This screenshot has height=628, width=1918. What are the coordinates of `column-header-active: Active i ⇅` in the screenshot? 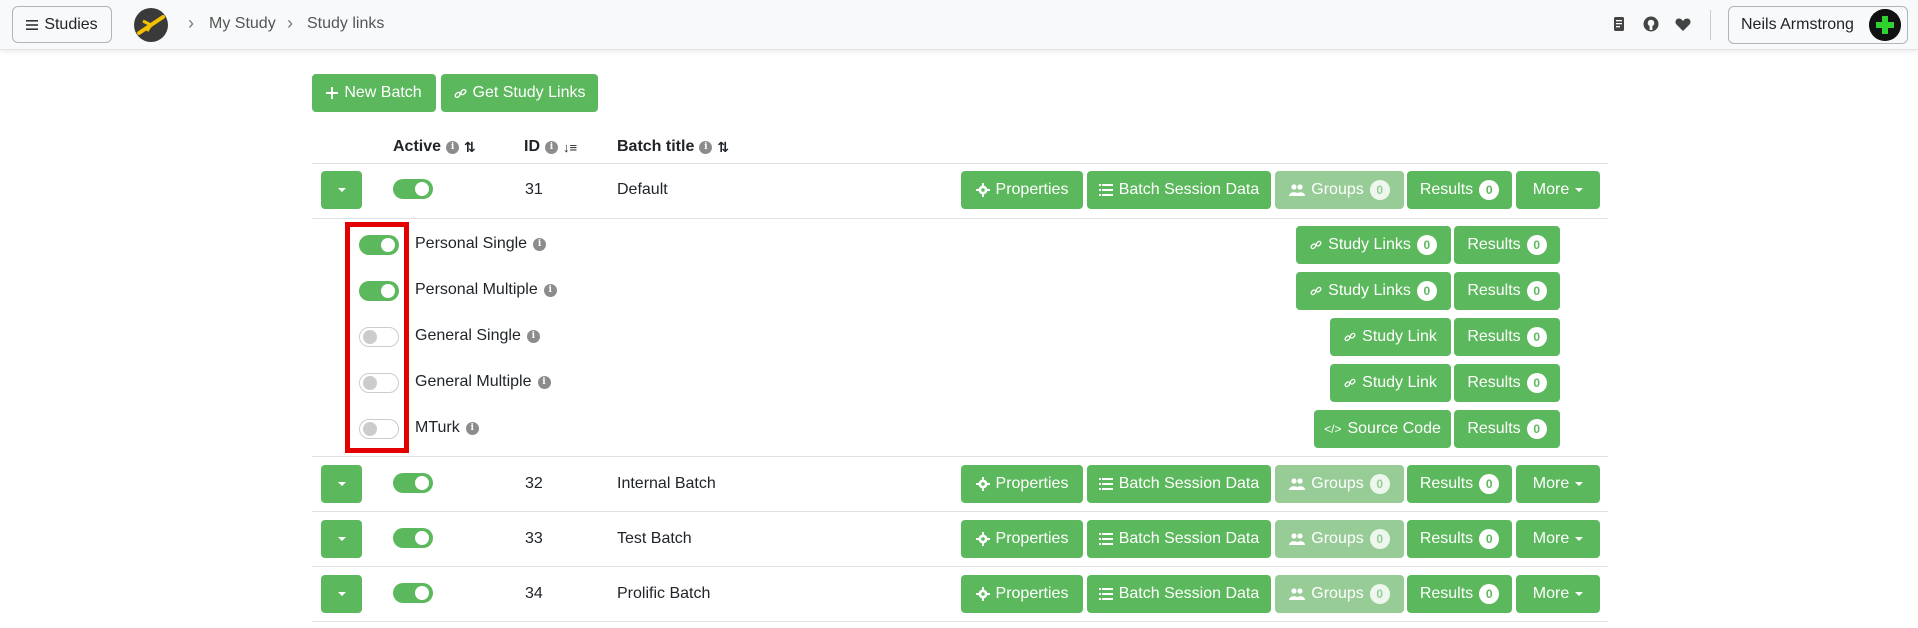 It's located at (434, 147).